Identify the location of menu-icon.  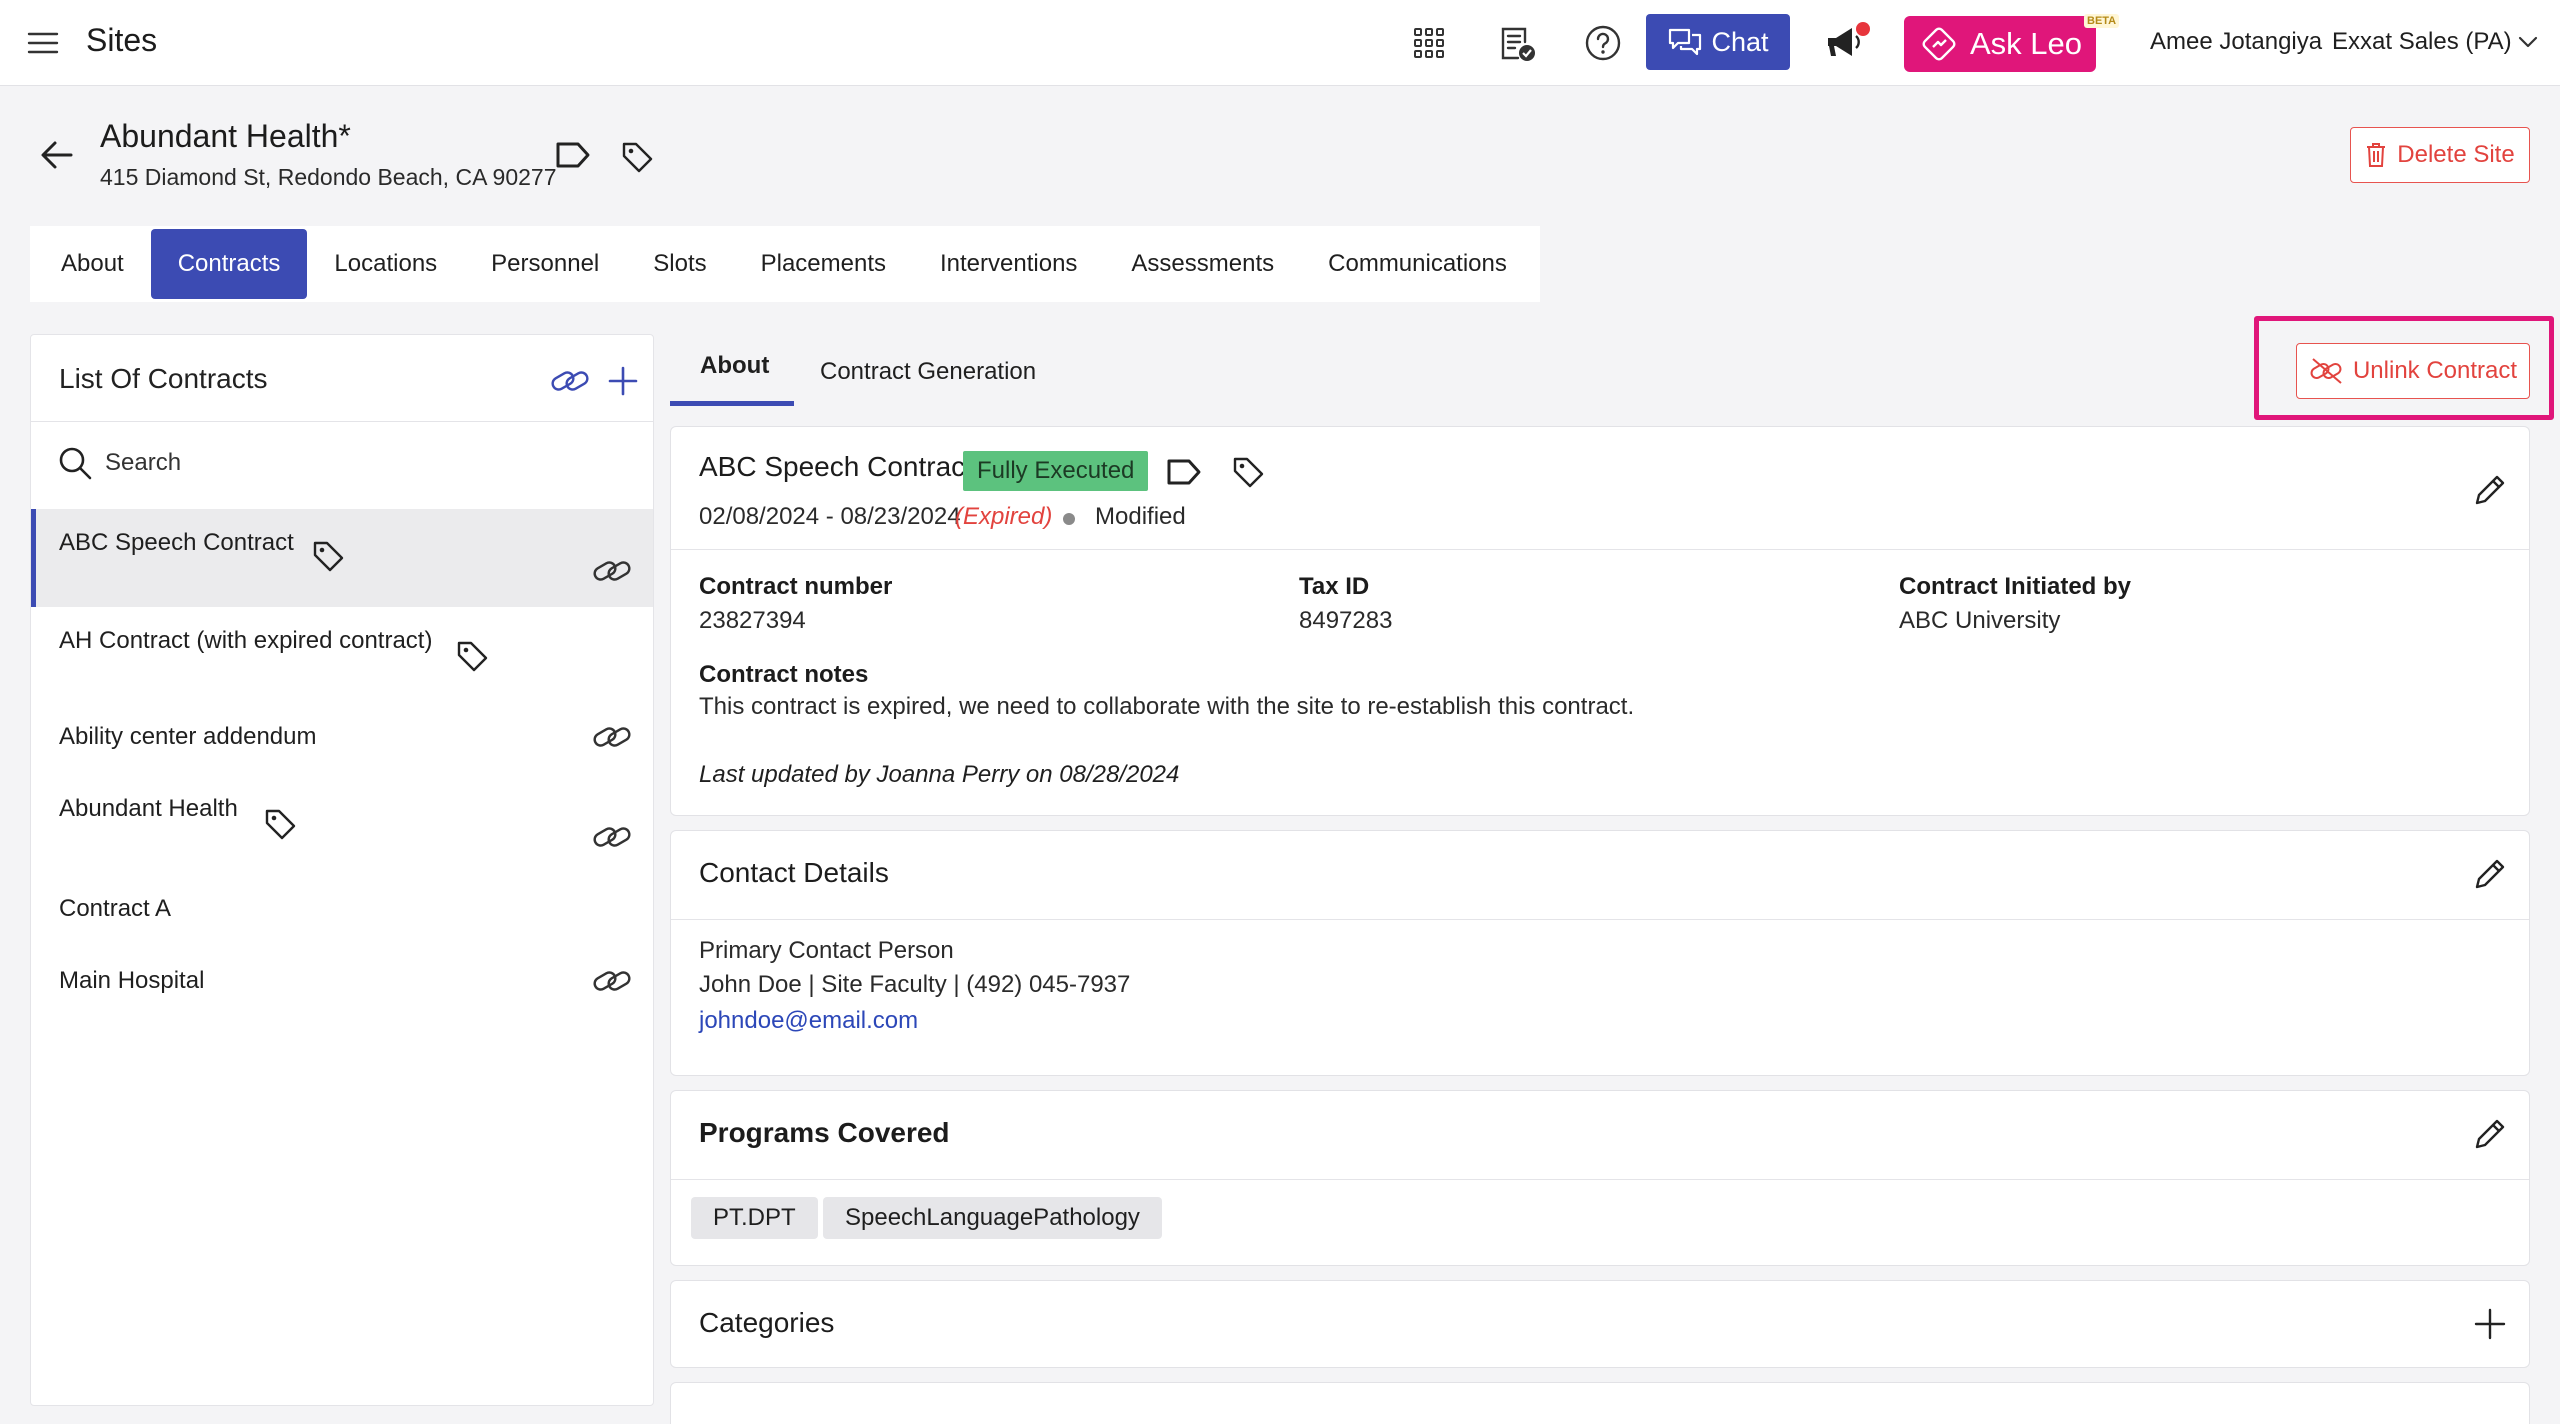
(43, 43).